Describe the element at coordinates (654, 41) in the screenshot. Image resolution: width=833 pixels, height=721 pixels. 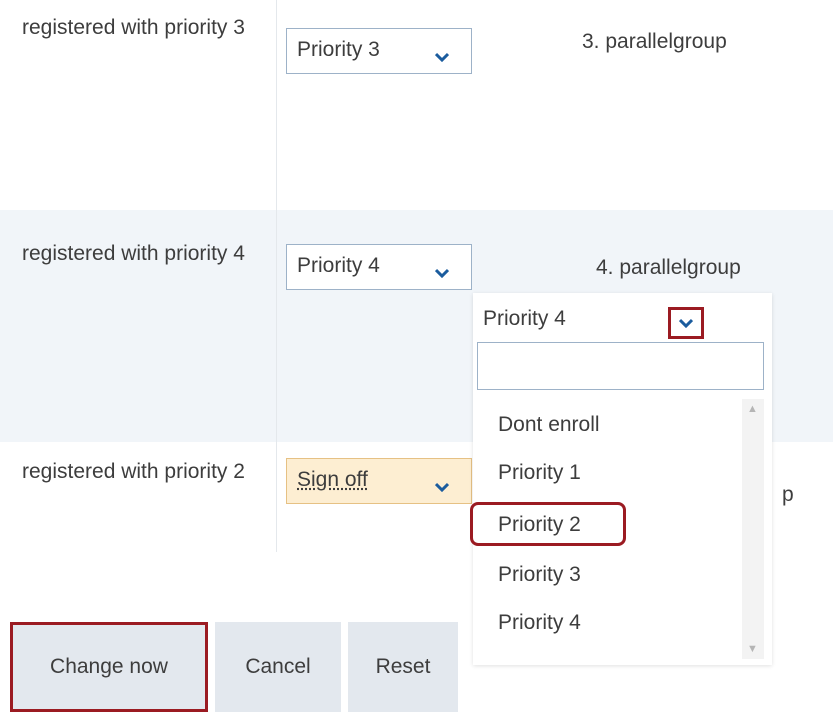
I see `parallel-group: 3. parallelgroup` at that location.